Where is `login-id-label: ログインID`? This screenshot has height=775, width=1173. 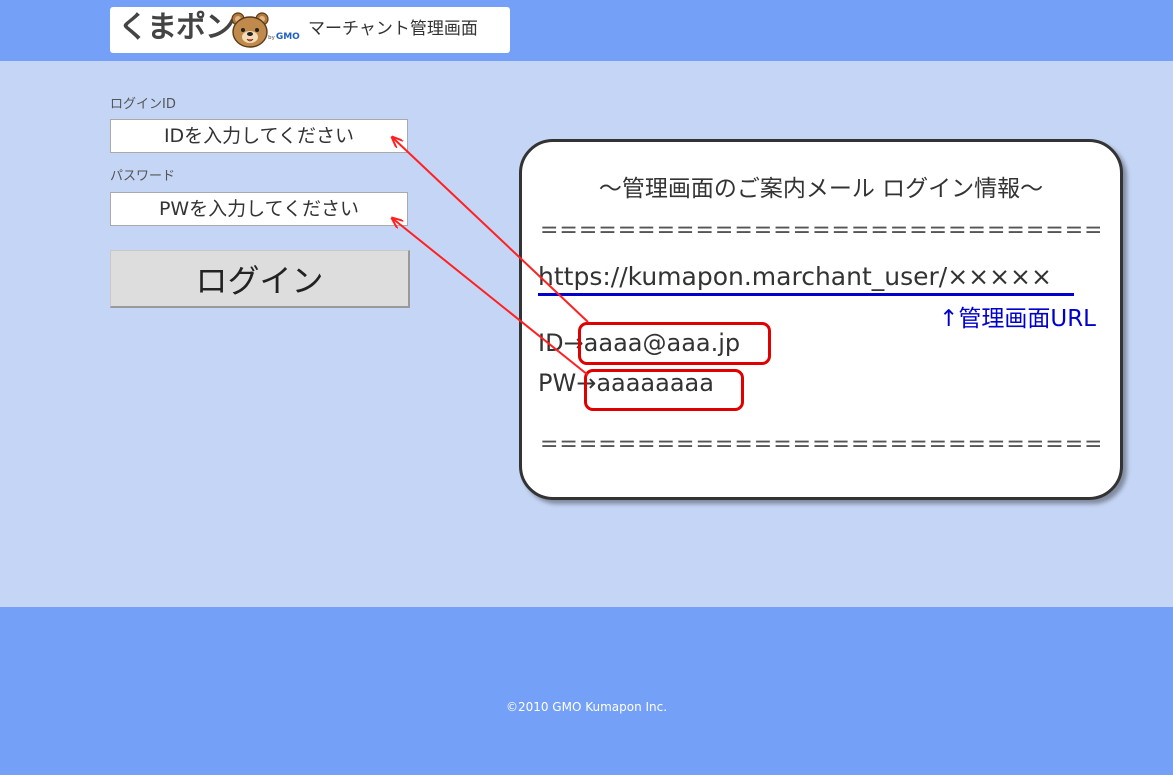
login-id-label: ログインID is located at coordinates (143, 104).